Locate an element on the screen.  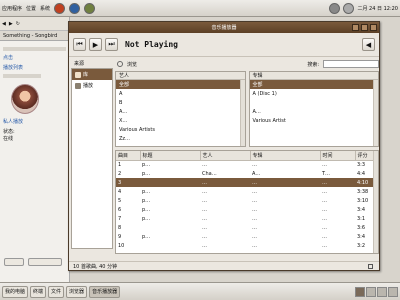
track-cell-num: 5 is located at coordinates (120, 200).